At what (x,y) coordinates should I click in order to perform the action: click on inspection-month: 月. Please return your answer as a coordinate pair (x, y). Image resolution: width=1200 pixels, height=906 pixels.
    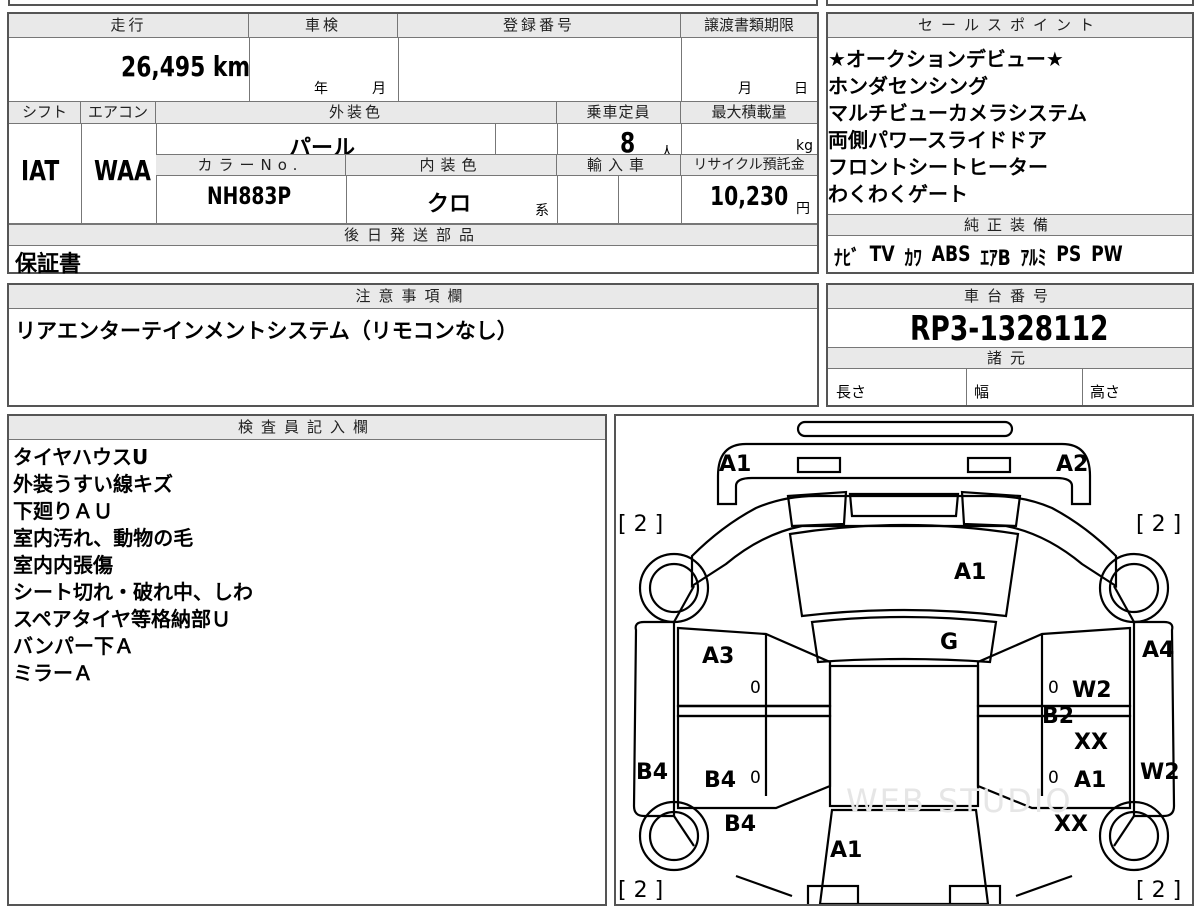
    Looking at the image, I should click on (379, 89).